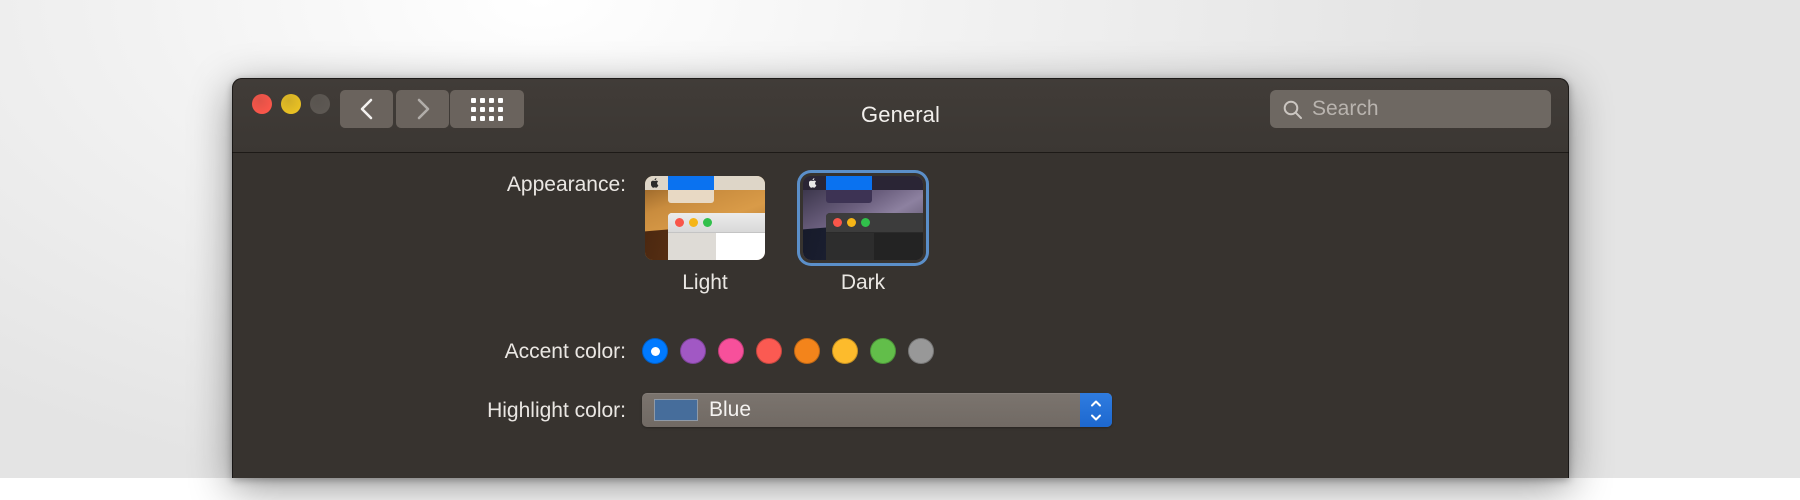 The width and height of the screenshot is (1800, 500). Describe the element at coordinates (900, 489) in the screenshot. I see `desktop-lower-strip` at that location.